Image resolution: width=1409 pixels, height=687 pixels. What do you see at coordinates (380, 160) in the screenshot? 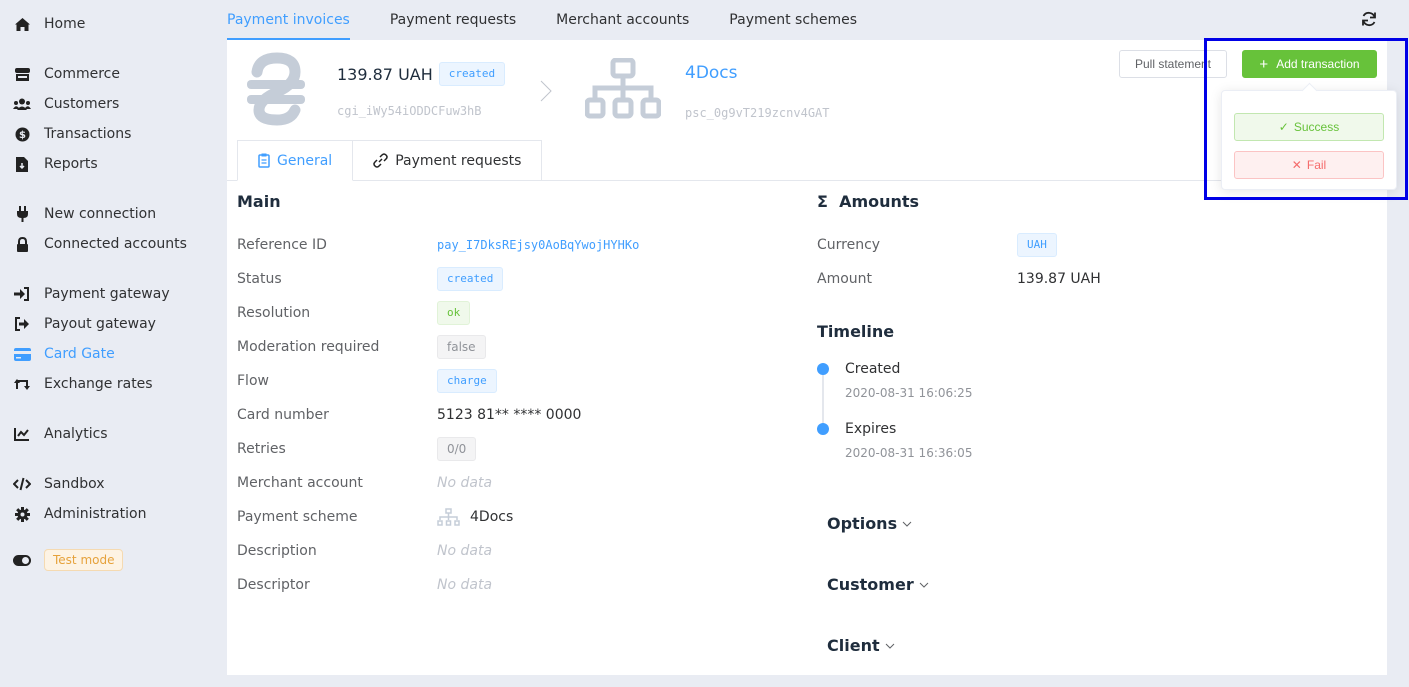
I see `link-icon` at bounding box center [380, 160].